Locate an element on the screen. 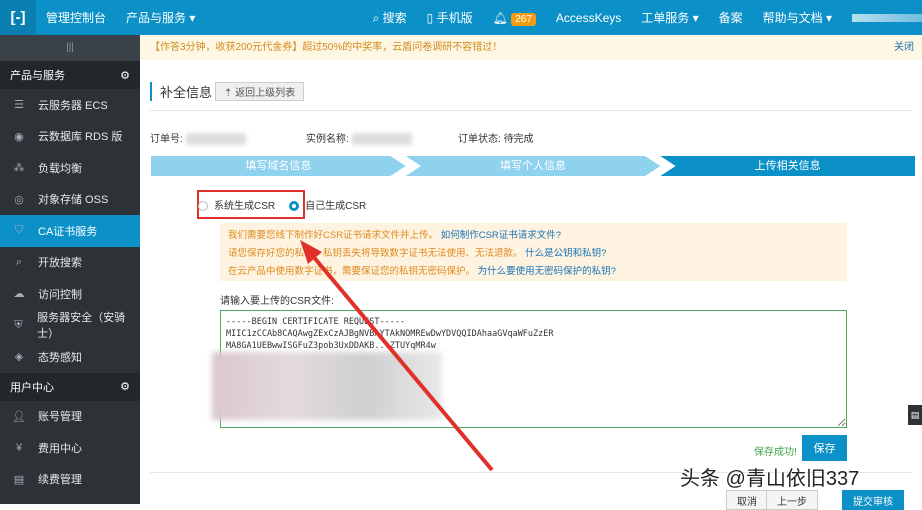 The width and height of the screenshot is (922, 510). sidebar-item-icon: ◈ is located at coordinates (19, 357).